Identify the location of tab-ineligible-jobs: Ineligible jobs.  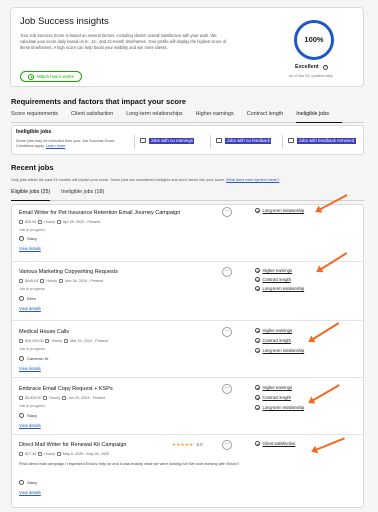
(319, 117).